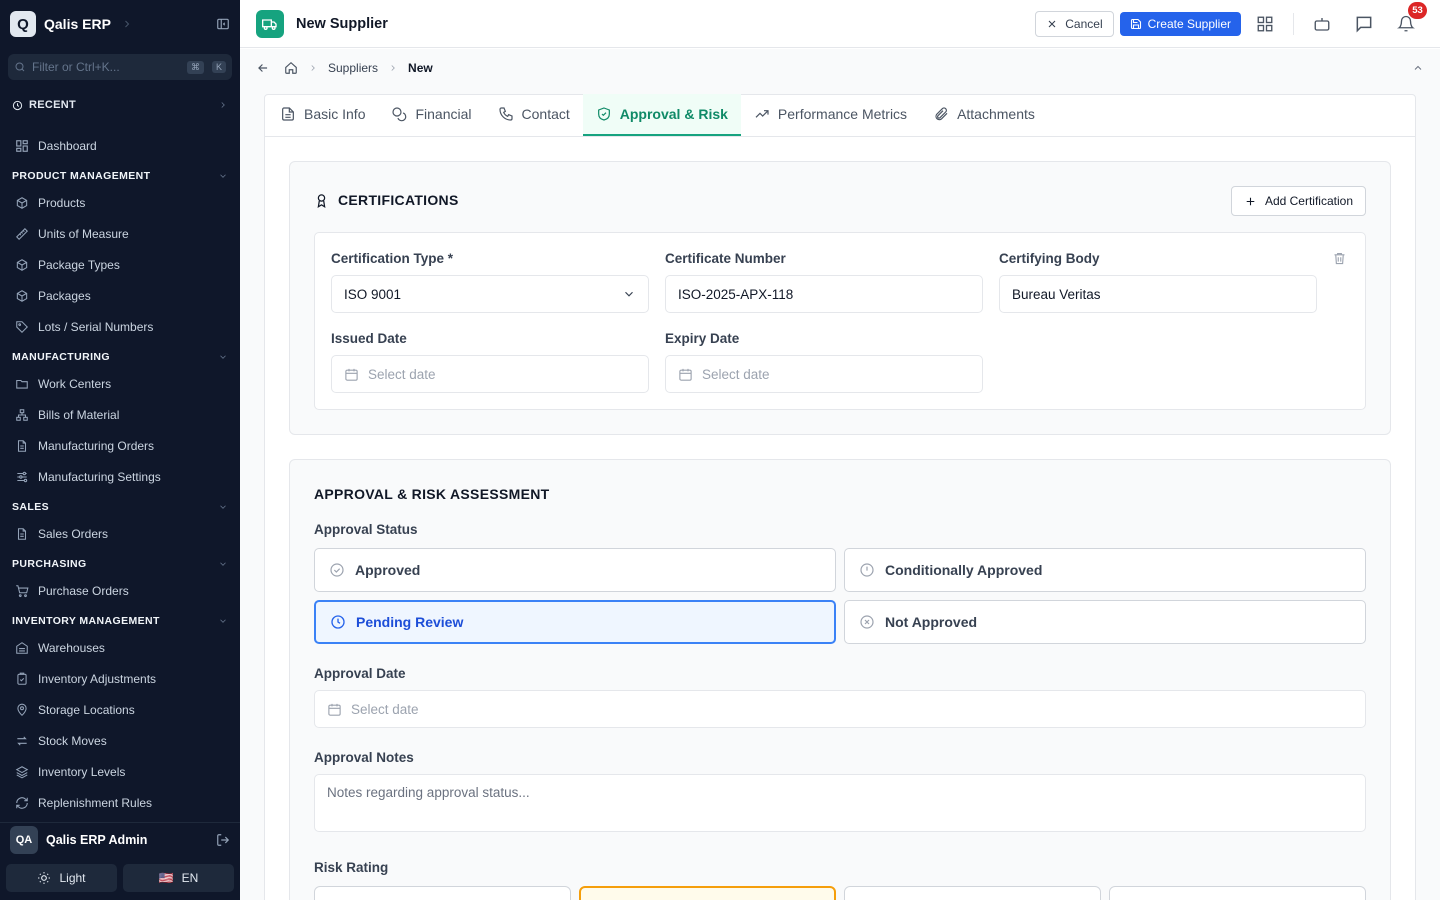  I want to click on sidebar-item-units-of-measure: Units of Measure, so click(120, 233).